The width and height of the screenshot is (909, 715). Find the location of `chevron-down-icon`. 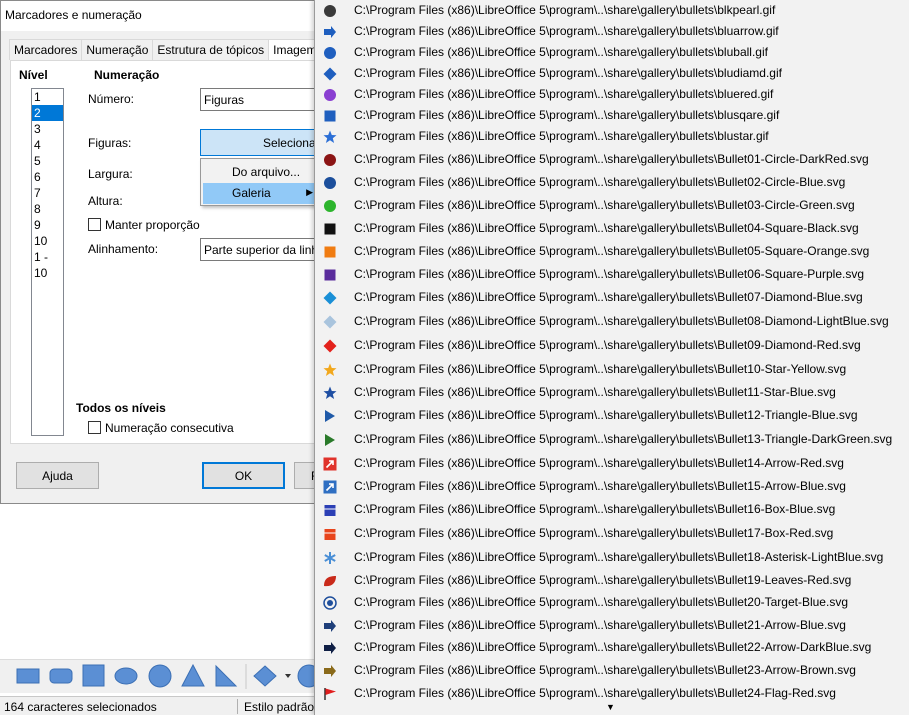

chevron-down-icon is located at coordinates (288, 676).